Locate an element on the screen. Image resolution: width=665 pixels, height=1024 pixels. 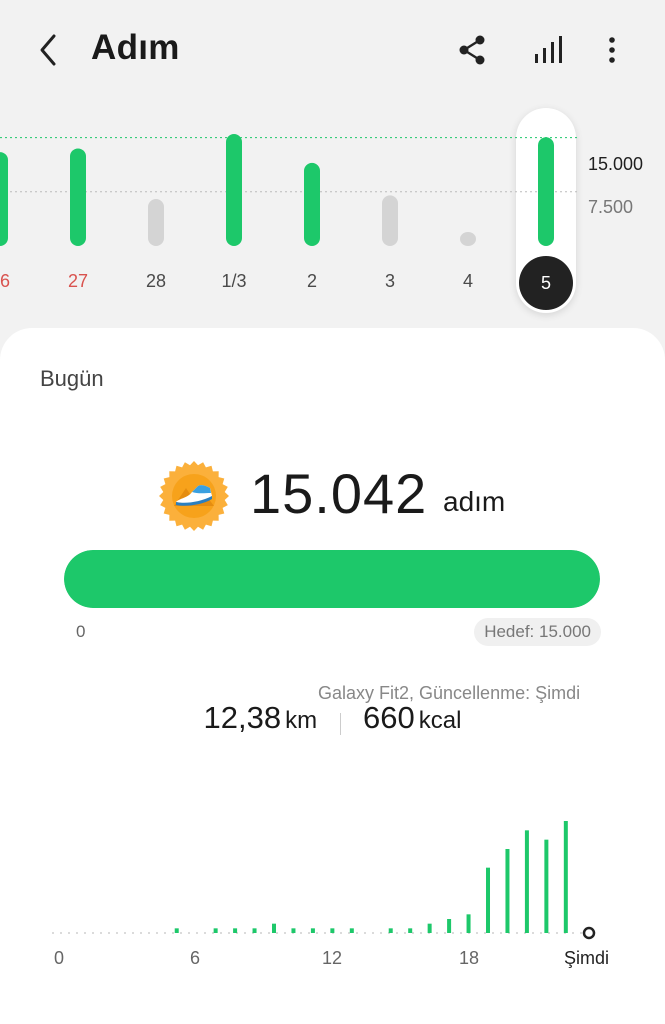
day-label-1/3: 1/3 is located at coordinates (234, 281).